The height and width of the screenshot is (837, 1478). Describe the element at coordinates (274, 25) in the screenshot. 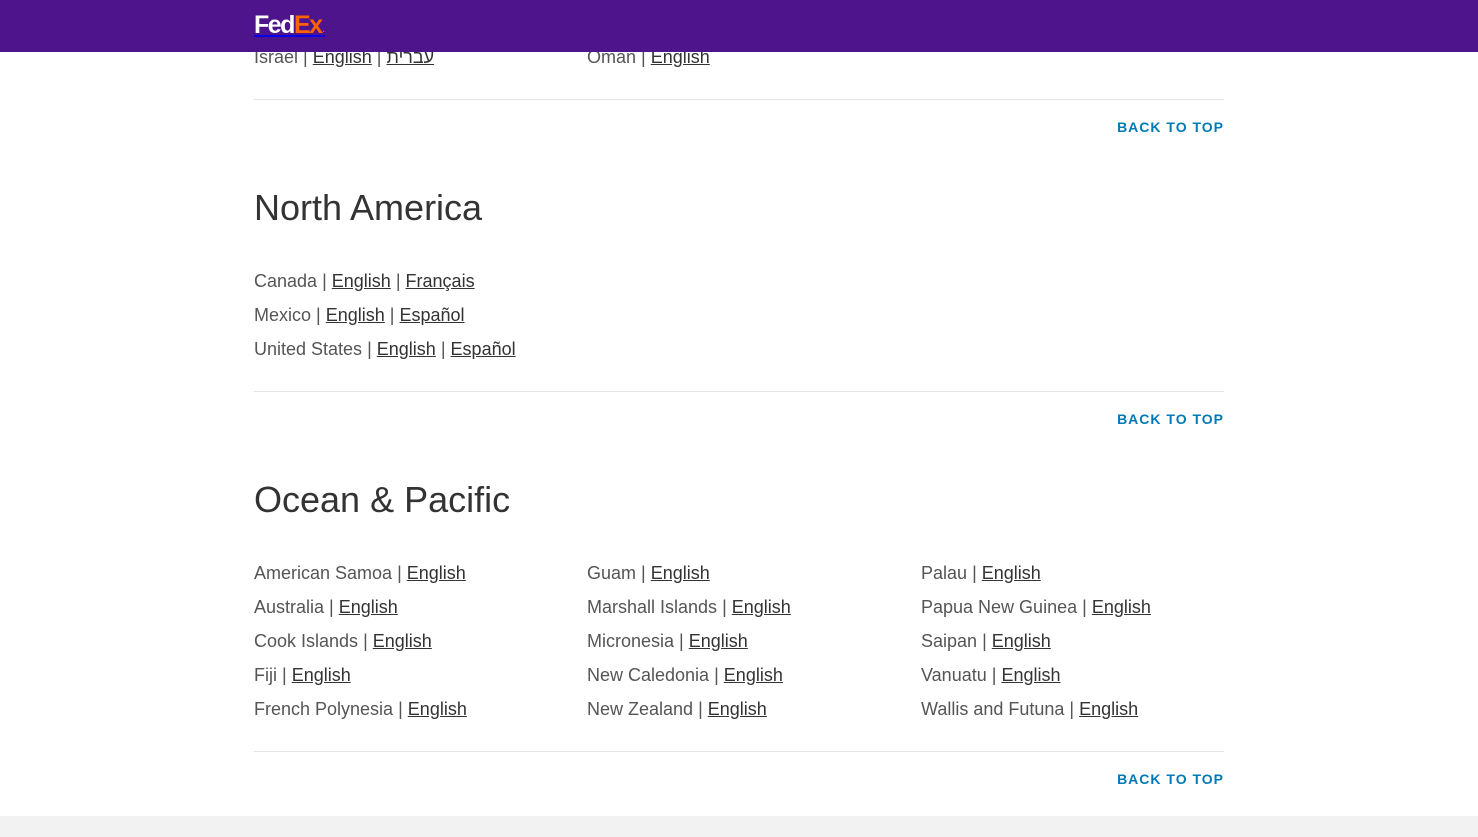

I see `logo-fed: Fed` at that location.